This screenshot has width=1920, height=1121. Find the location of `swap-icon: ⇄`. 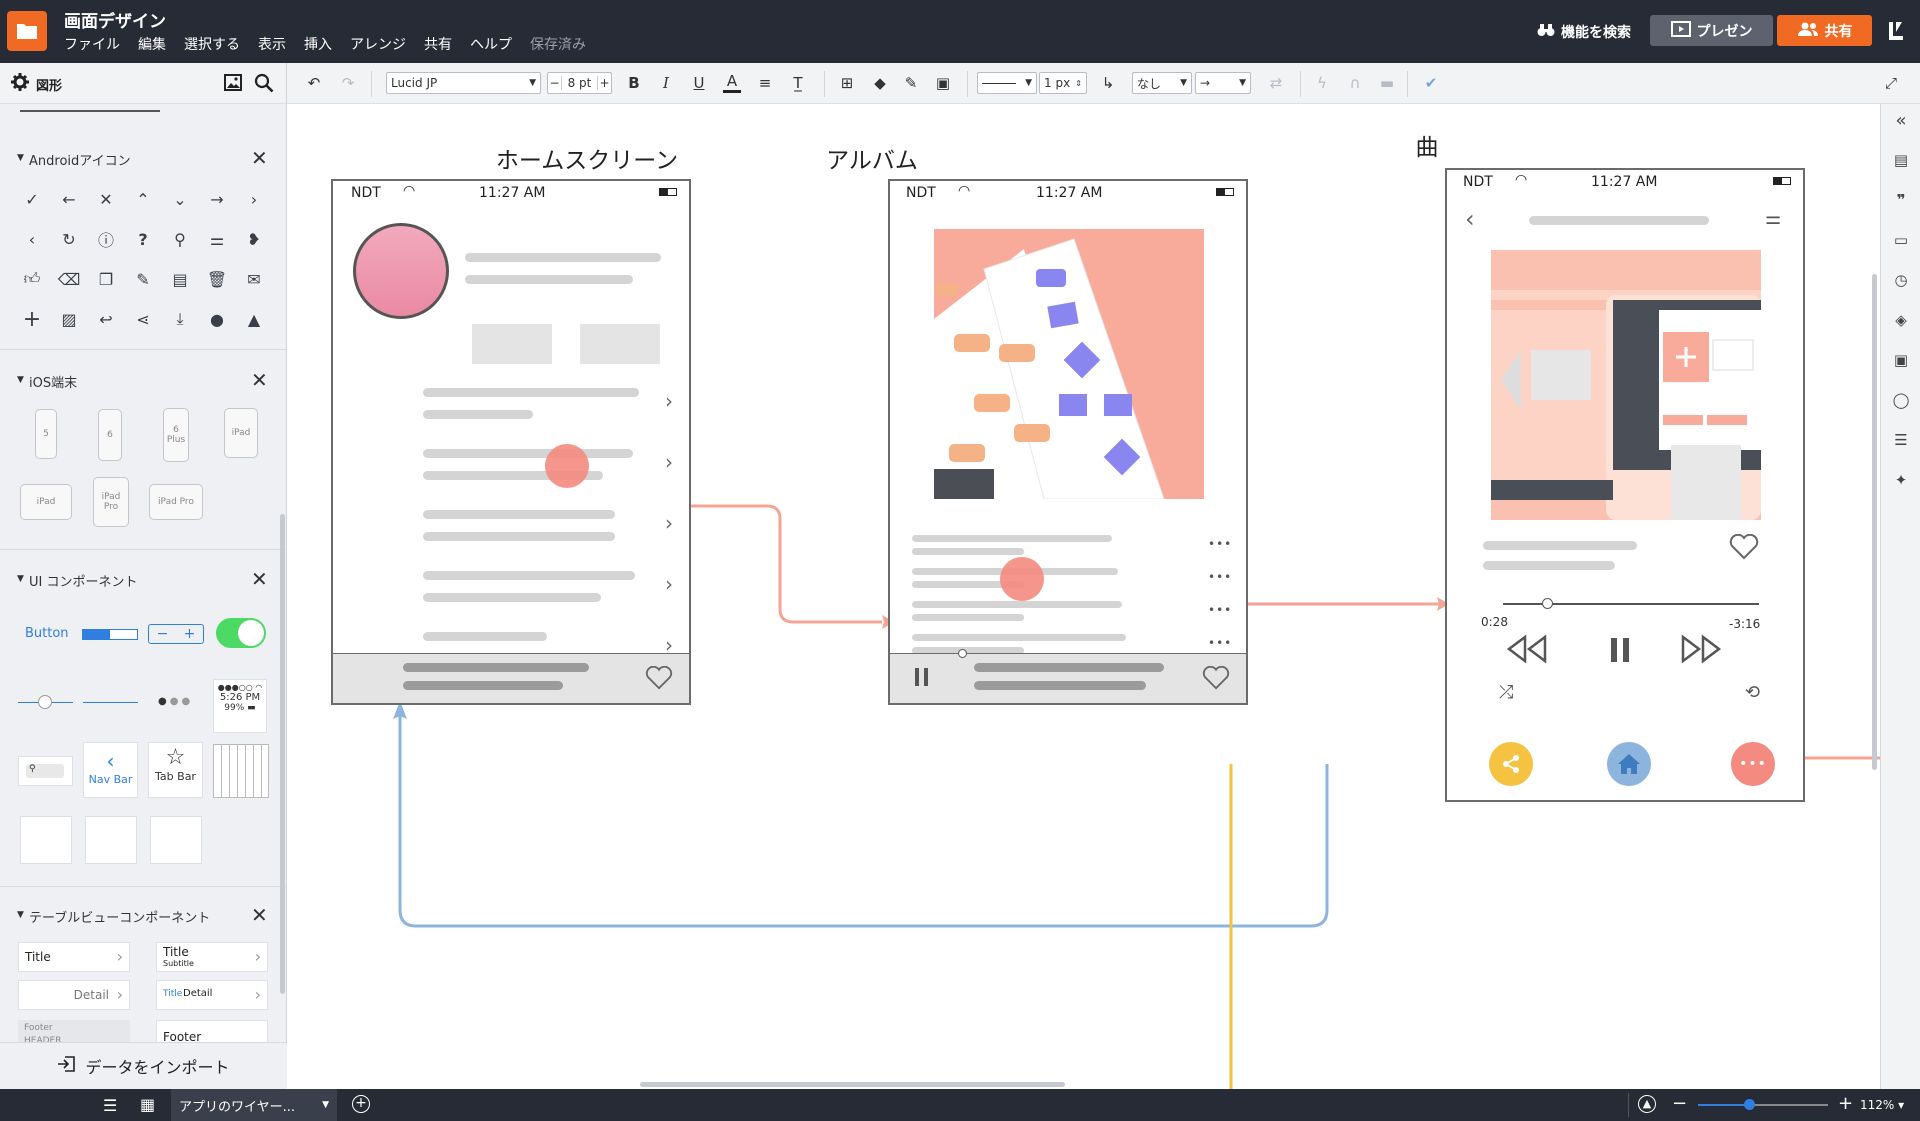

swap-icon: ⇄ is located at coordinates (1276, 83).